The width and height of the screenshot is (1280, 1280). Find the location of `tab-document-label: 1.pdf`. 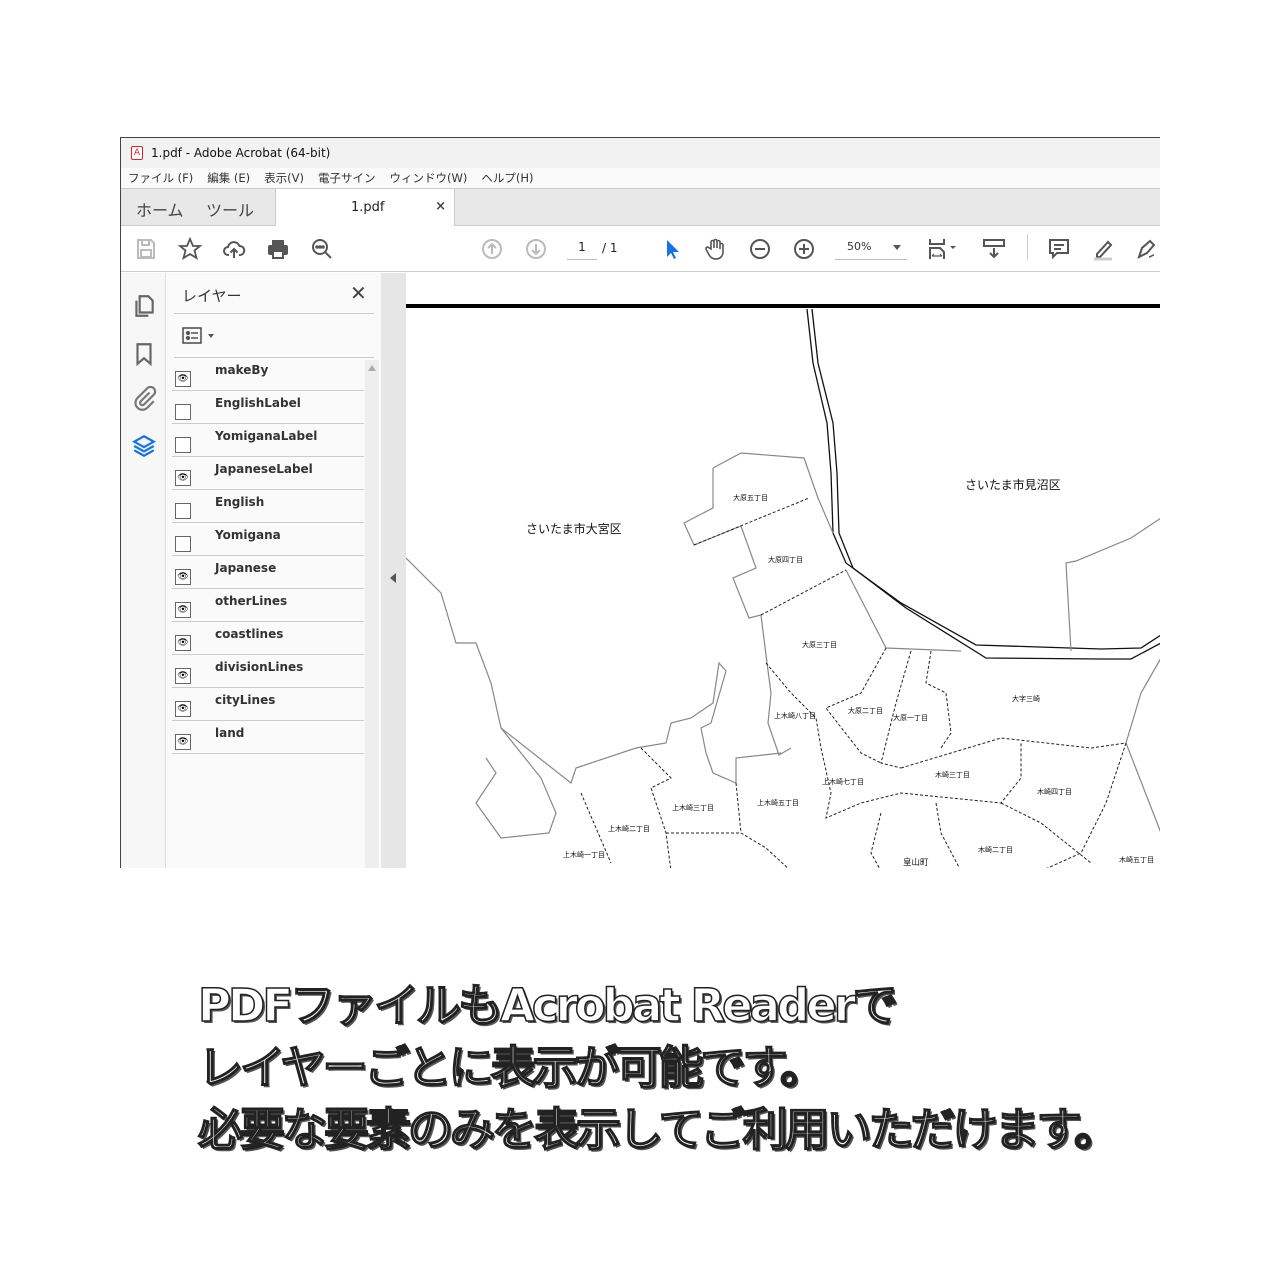

tab-document-label: 1.pdf is located at coordinates (368, 207).